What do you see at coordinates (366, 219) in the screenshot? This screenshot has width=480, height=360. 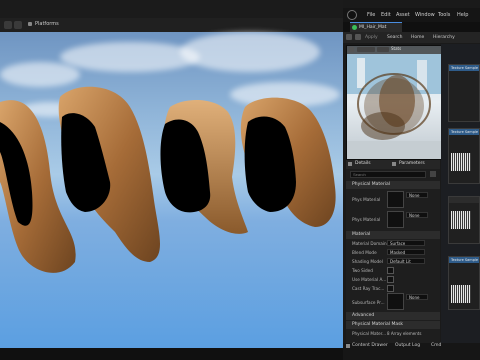 I see `phys-material-1-label: Phys Material` at bounding box center [366, 219].